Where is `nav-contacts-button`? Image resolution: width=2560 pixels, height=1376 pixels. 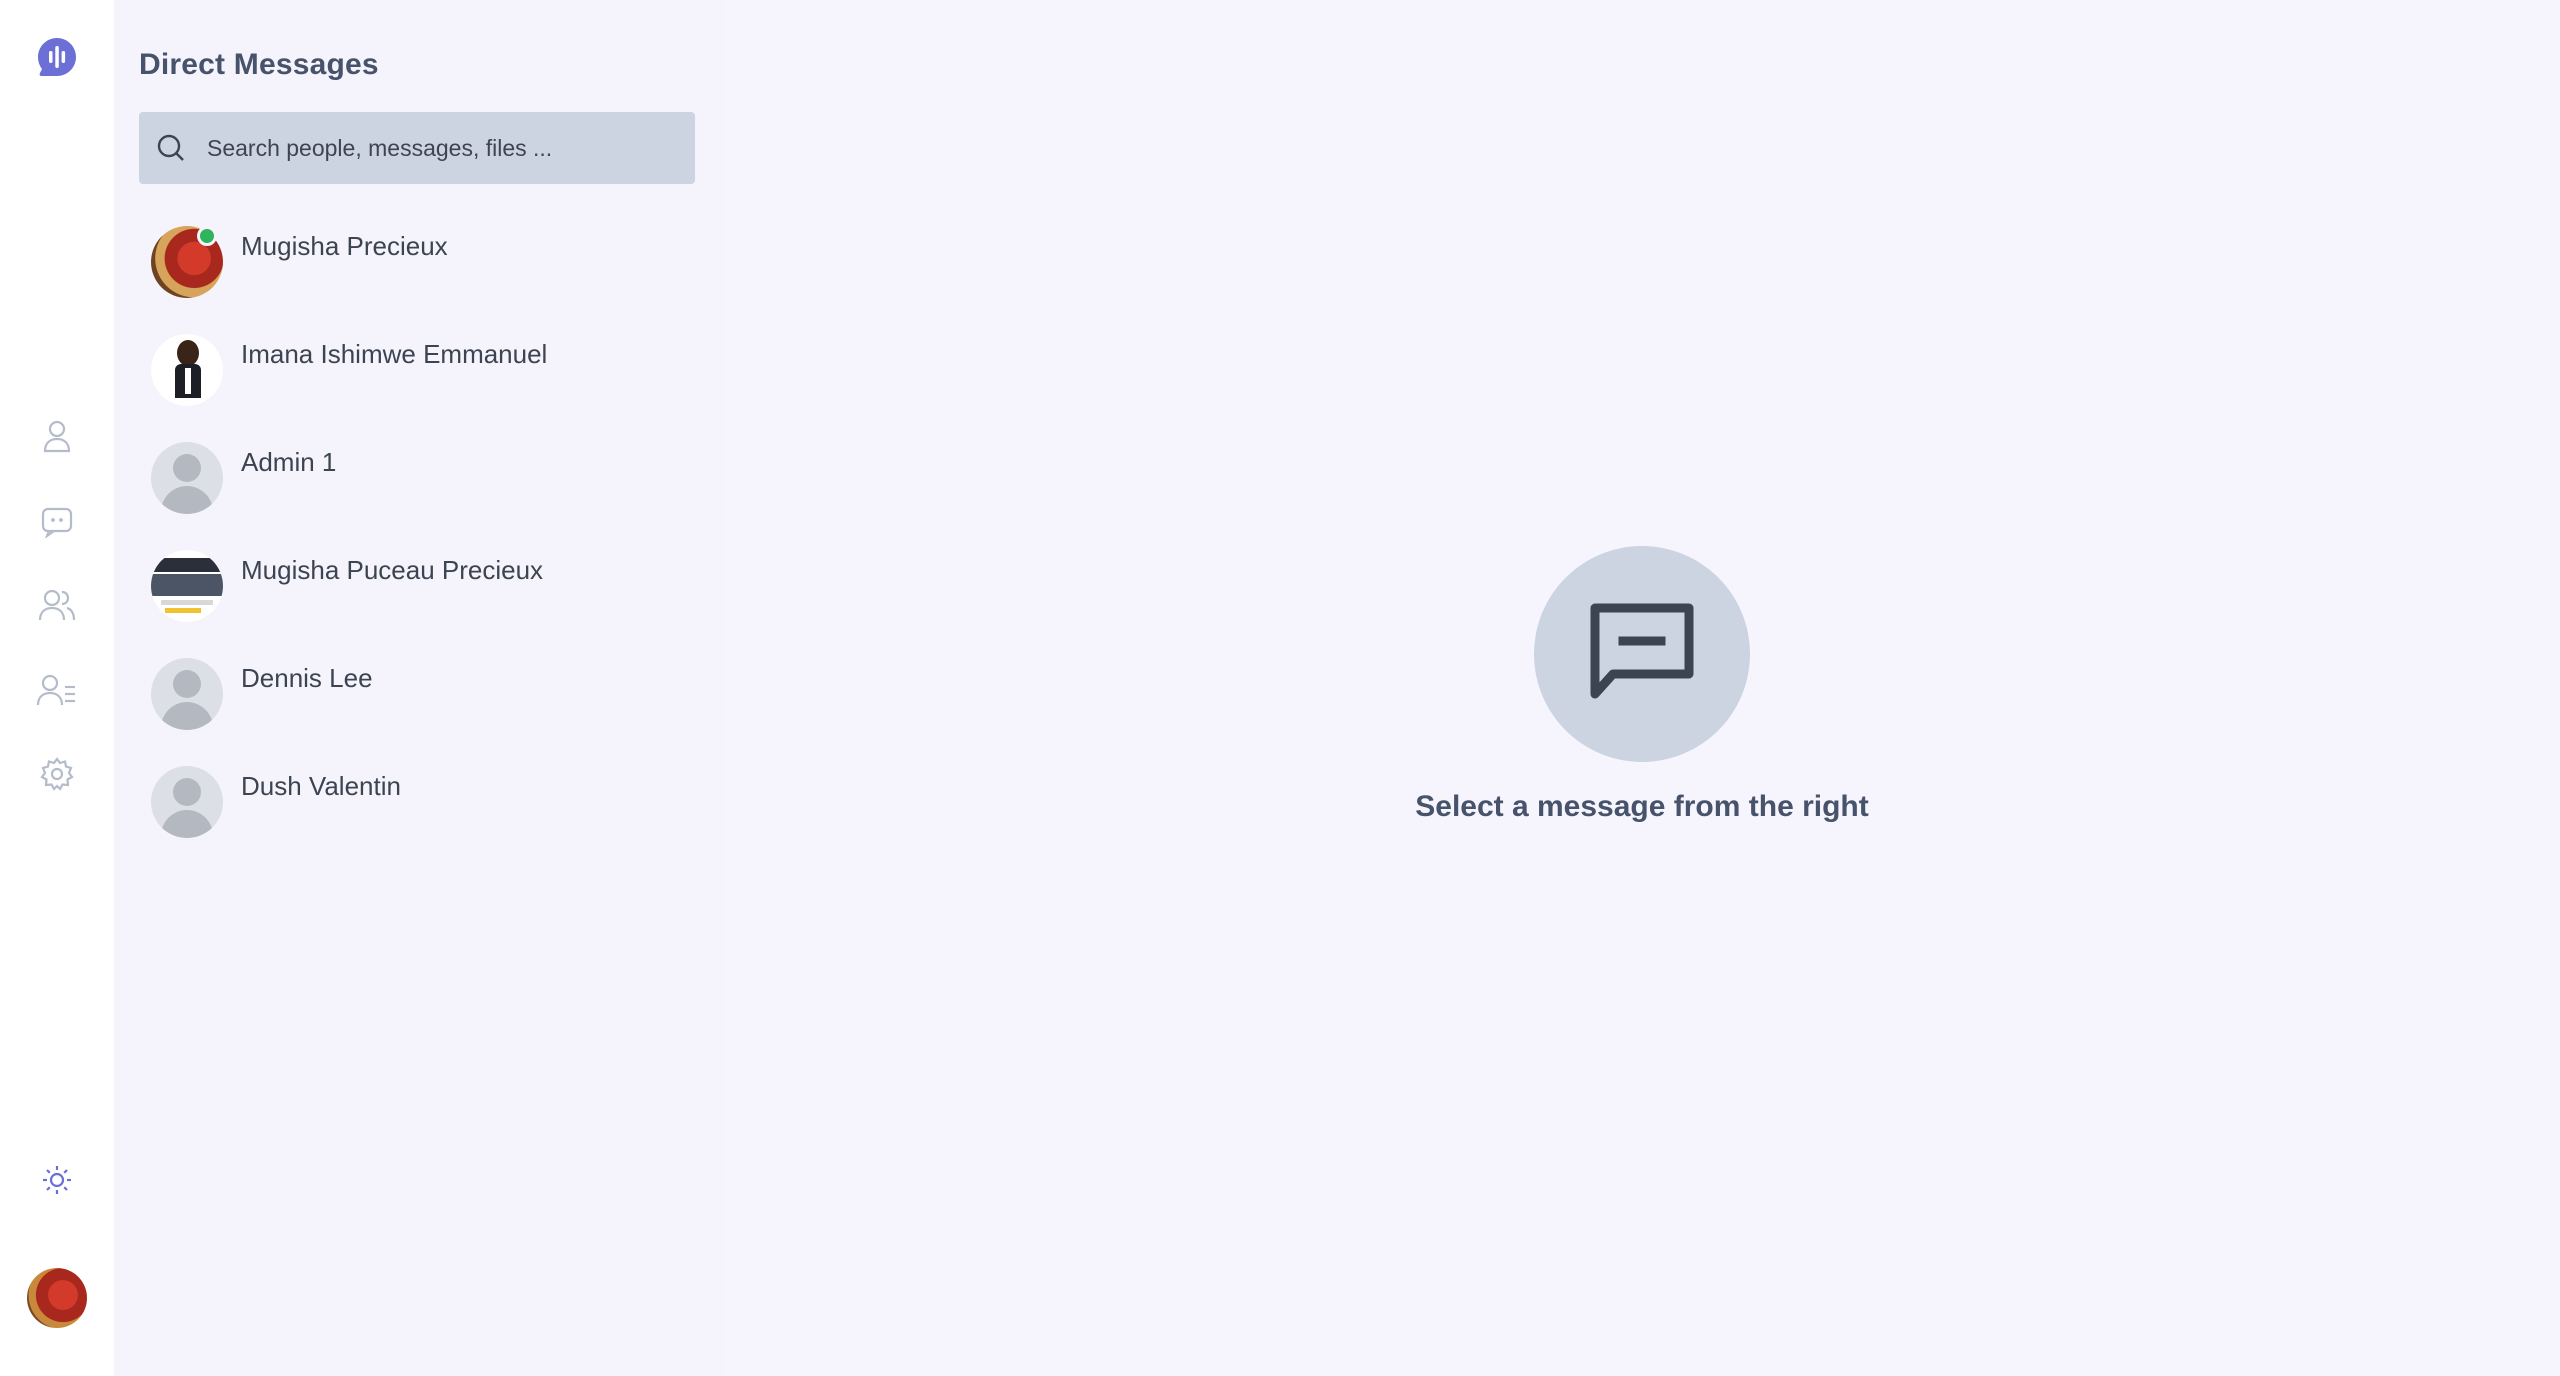 nav-contacts-button is located at coordinates (57, 690).